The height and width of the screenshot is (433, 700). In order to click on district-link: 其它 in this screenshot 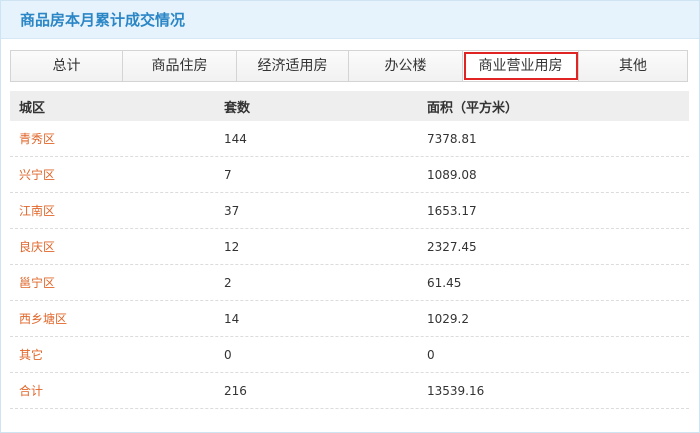, I will do `click(31, 355)`.